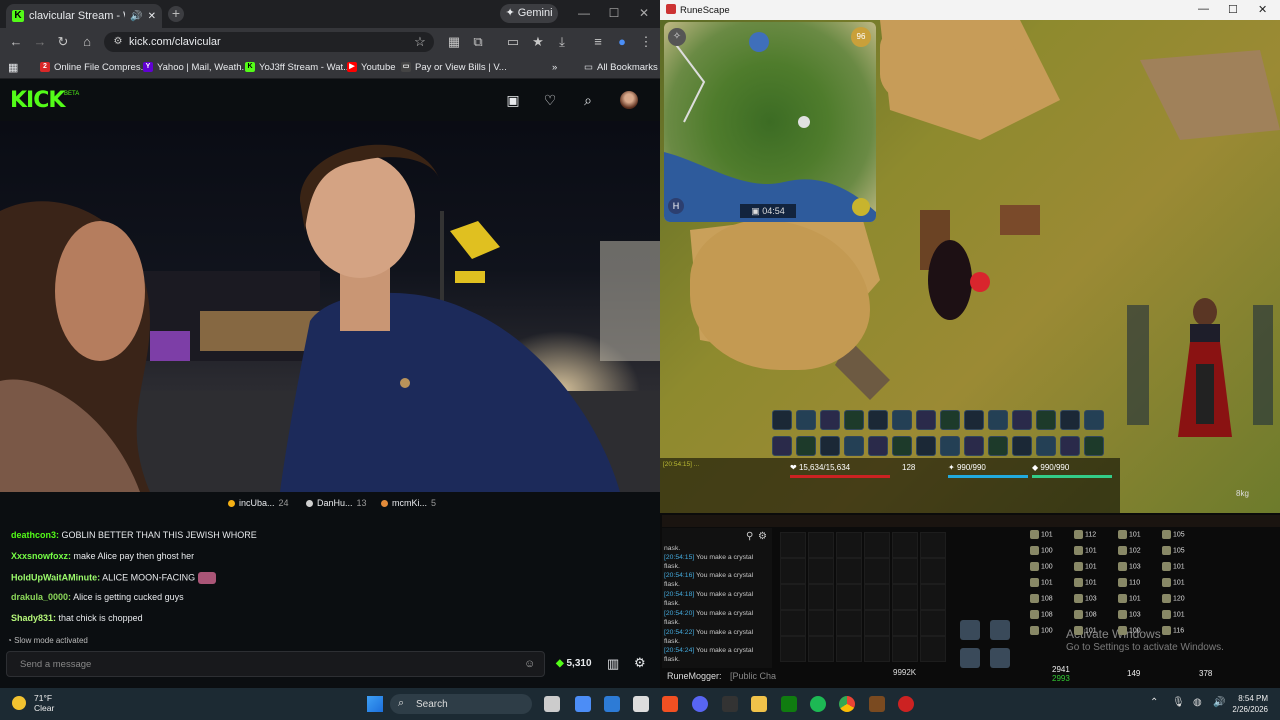  What do you see at coordinates (13, 67) in the screenshot?
I see `apps-icon: ▦` at bounding box center [13, 67].